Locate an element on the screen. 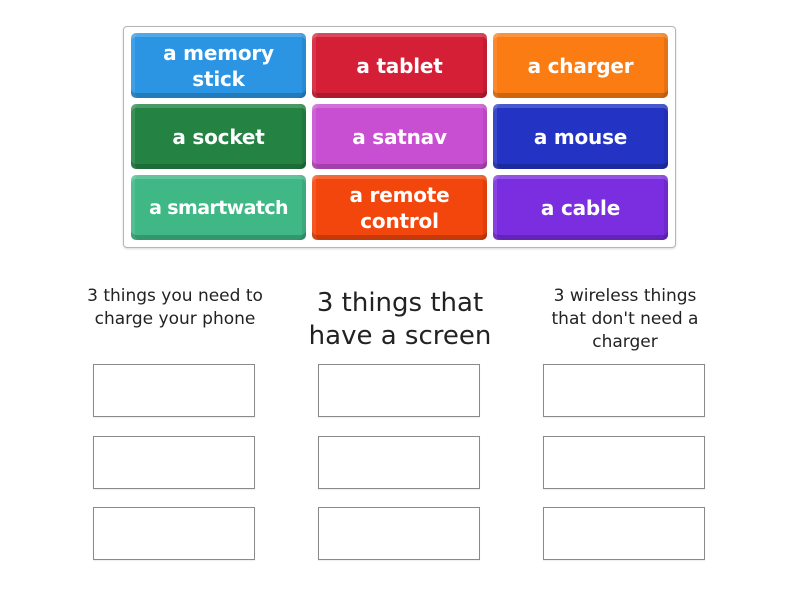 Image resolution: width=800 pixels, height=600 pixels. tile-label: a remote control is located at coordinates (399, 207).